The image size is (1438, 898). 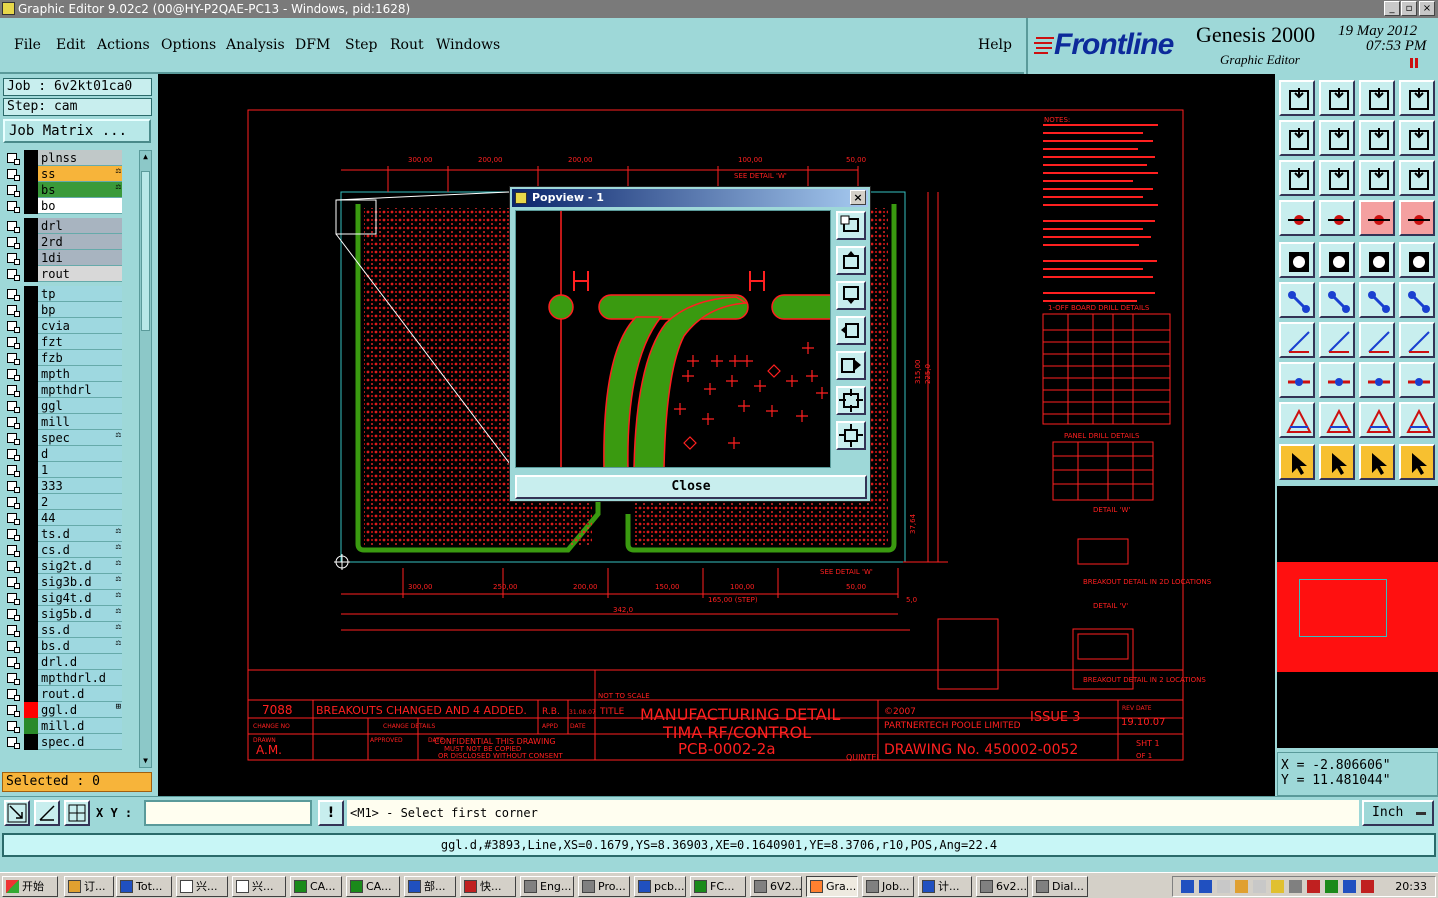 What do you see at coordinates (690, 198) in the screenshot?
I see `popview-title-bar: Popview - 1 ×` at bounding box center [690, 198].